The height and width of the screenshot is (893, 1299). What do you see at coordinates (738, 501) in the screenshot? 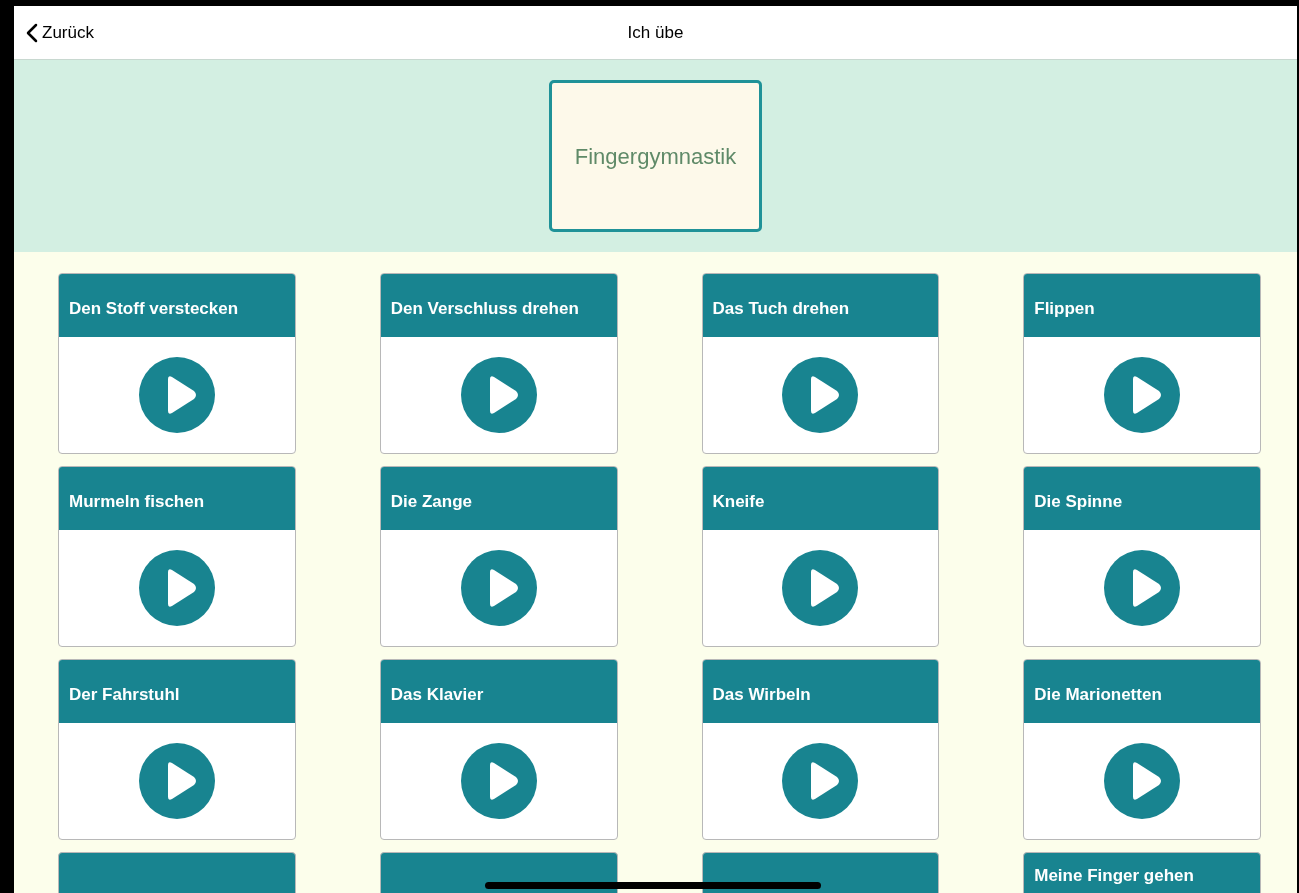
I see `exercise-title: Kneife` at bounding box center [738, 501].